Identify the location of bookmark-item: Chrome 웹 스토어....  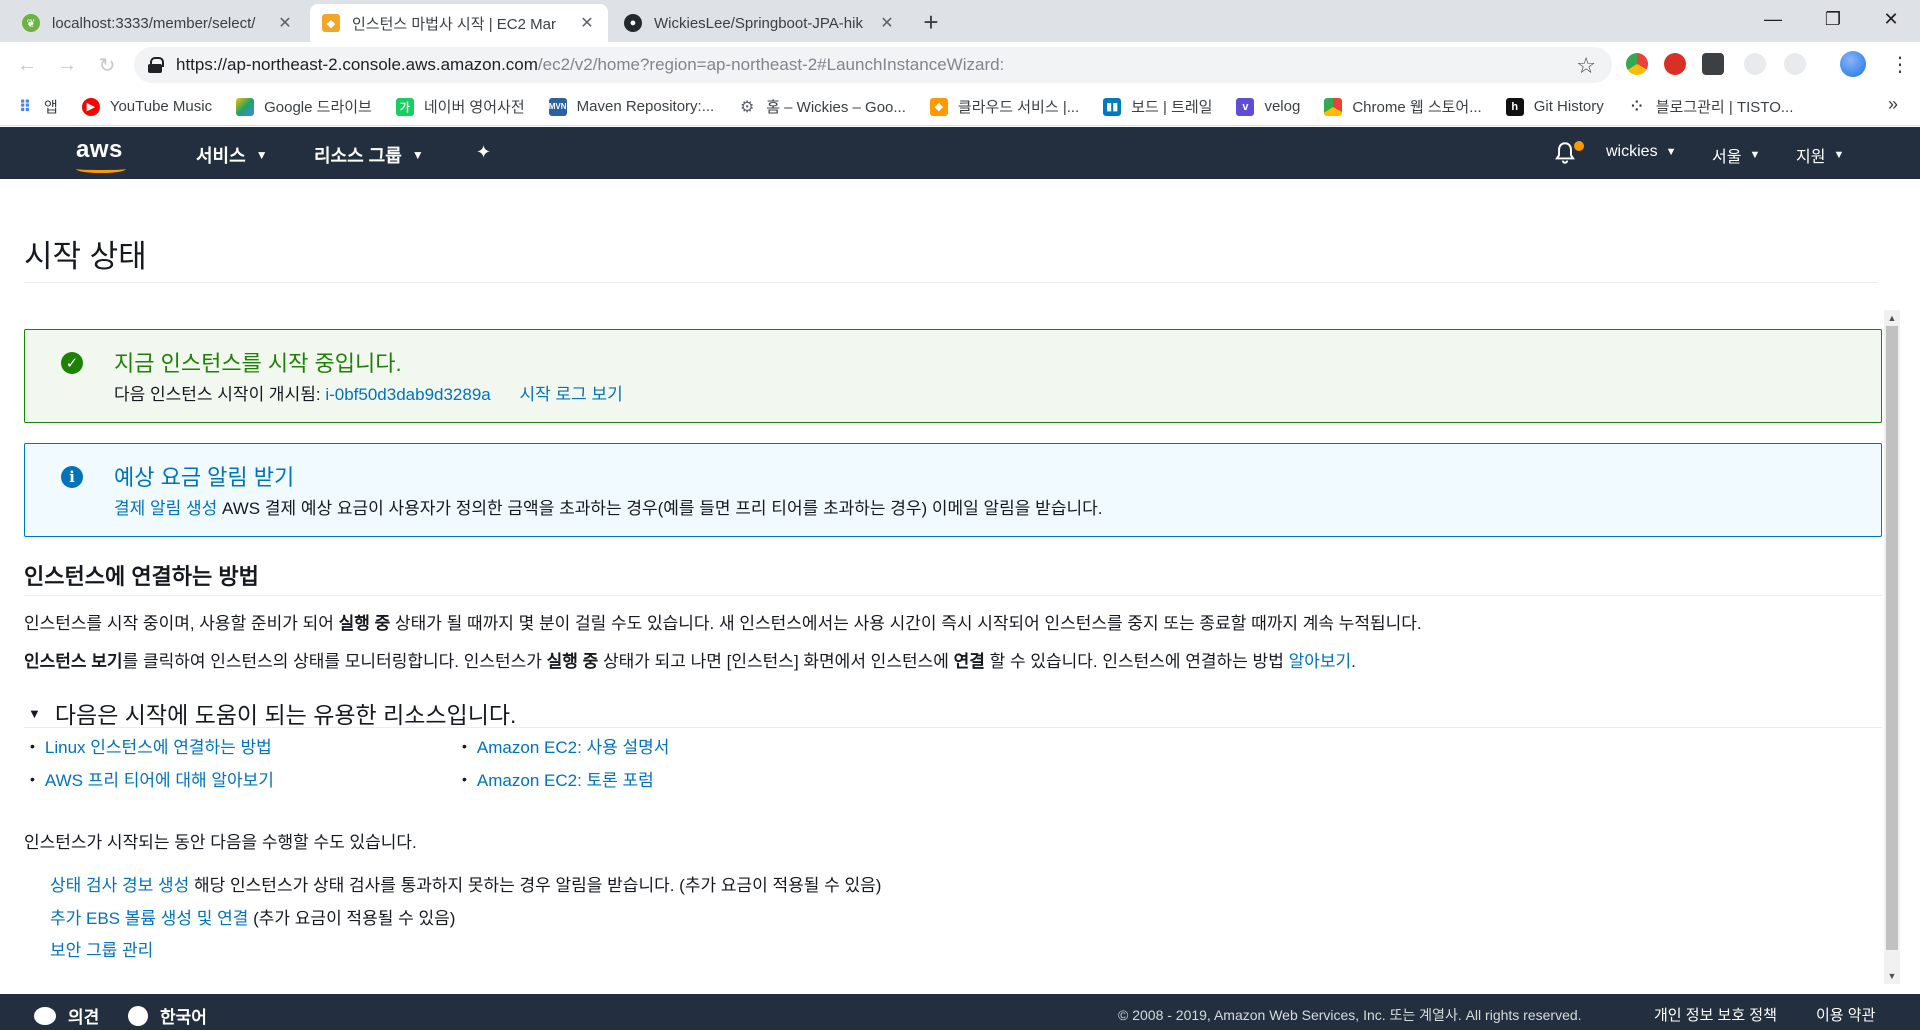
(1403, 106).